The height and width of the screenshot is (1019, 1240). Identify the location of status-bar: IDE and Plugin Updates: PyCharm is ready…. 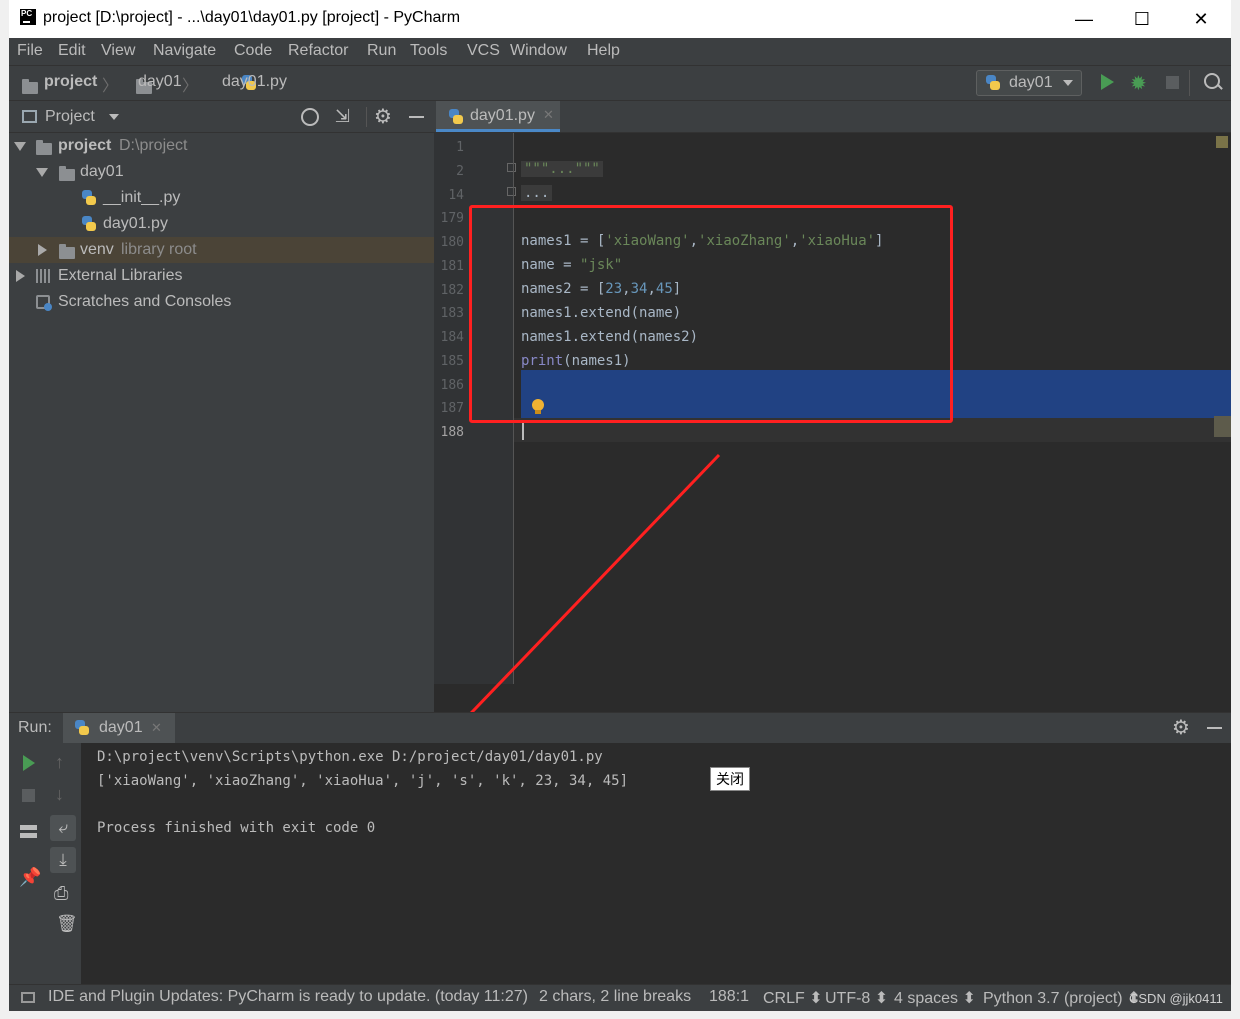
(620, 997).